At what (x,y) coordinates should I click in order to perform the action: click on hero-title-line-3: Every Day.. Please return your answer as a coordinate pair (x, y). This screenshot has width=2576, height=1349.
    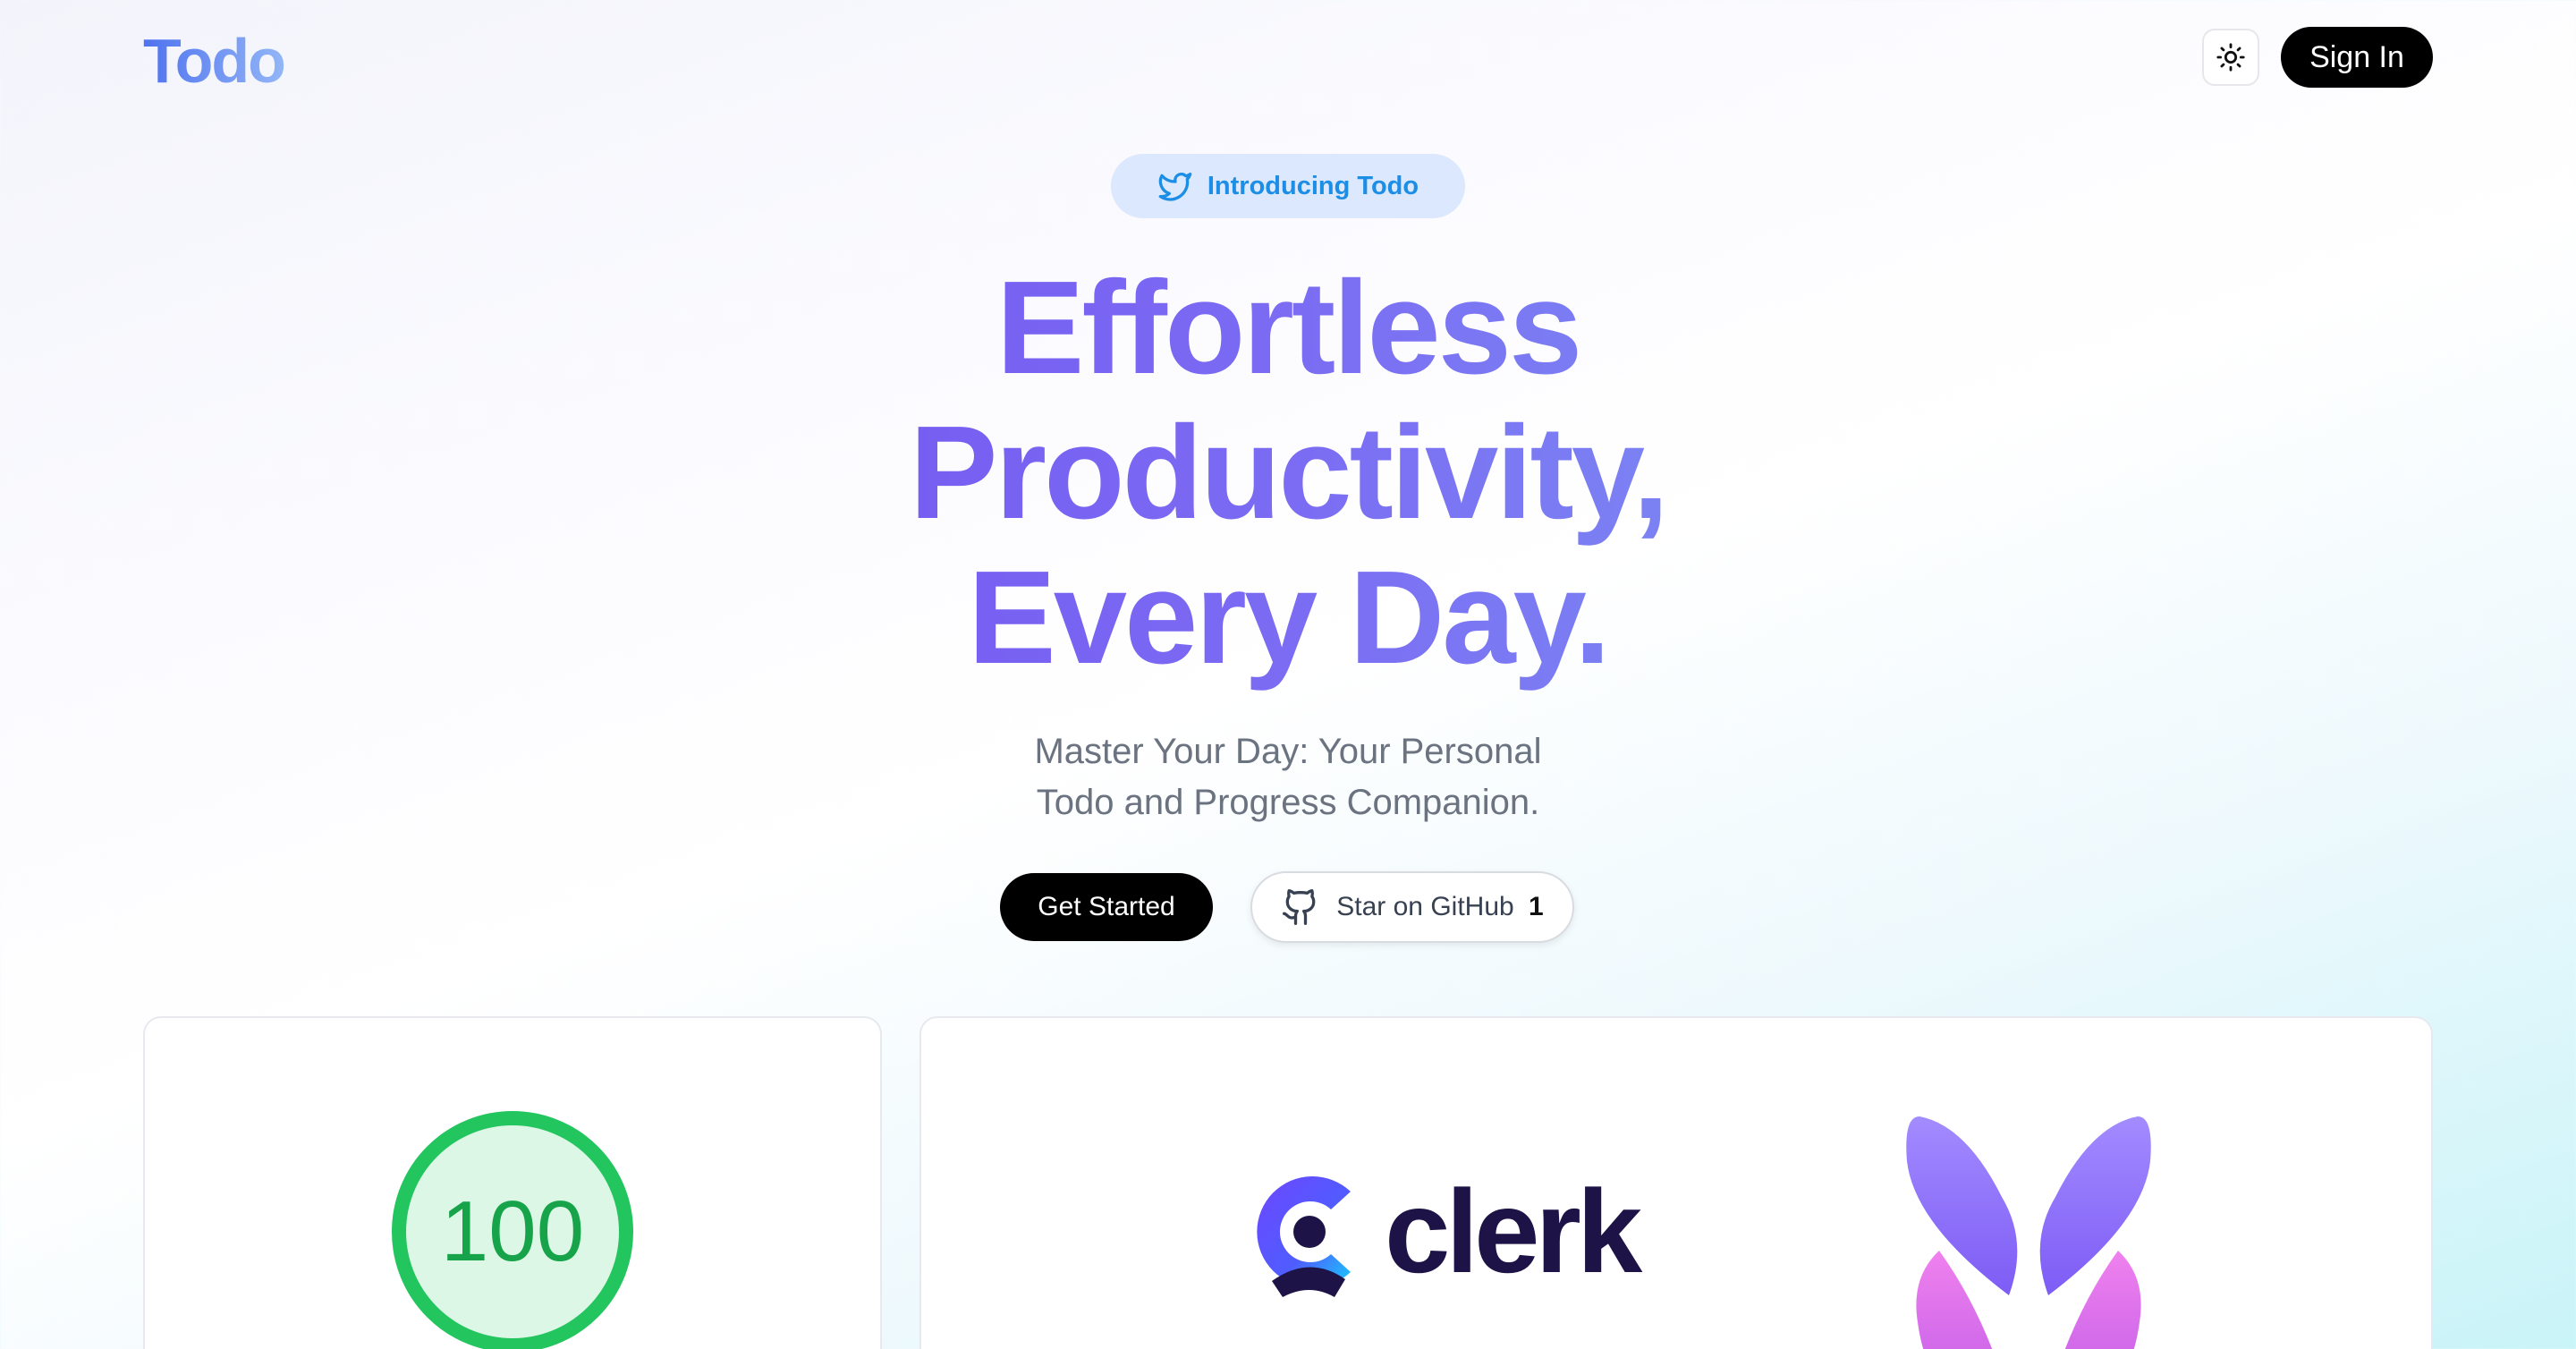
    Looking at the image, I should click on (1288, 618).